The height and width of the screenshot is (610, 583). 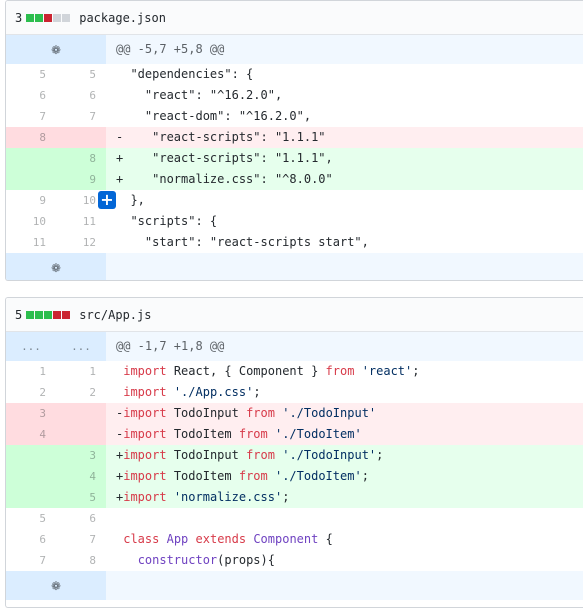 I want to click on file-name: package.json, so click(x=122, y=18).